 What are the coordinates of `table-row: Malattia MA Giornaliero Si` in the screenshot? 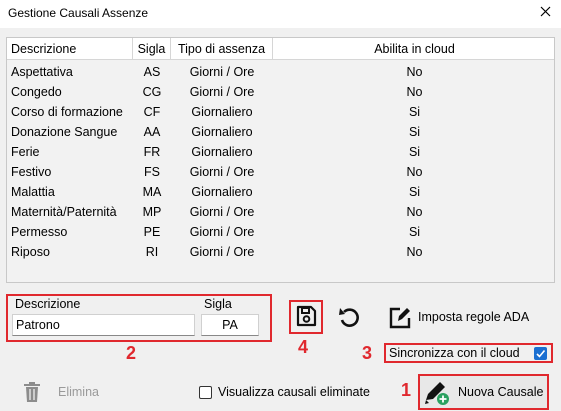 It's located at (280, 192).